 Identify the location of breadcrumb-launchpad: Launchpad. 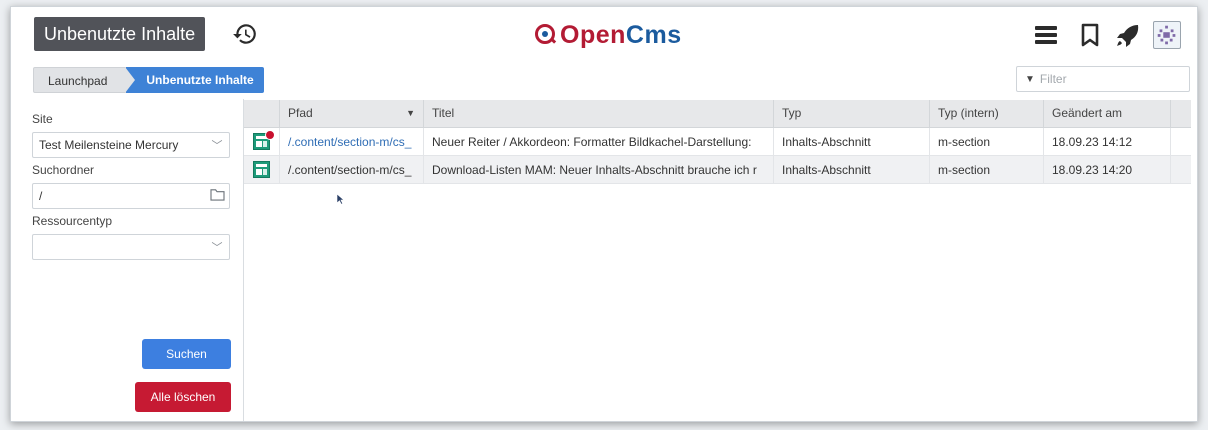
(84, 80).